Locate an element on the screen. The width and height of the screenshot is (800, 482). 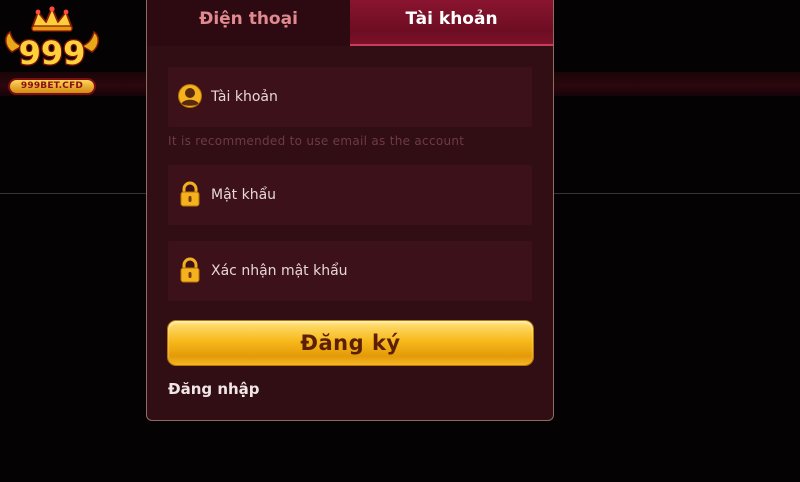
password-field-label: Mật khẩu is located at coordinates (244, 195).